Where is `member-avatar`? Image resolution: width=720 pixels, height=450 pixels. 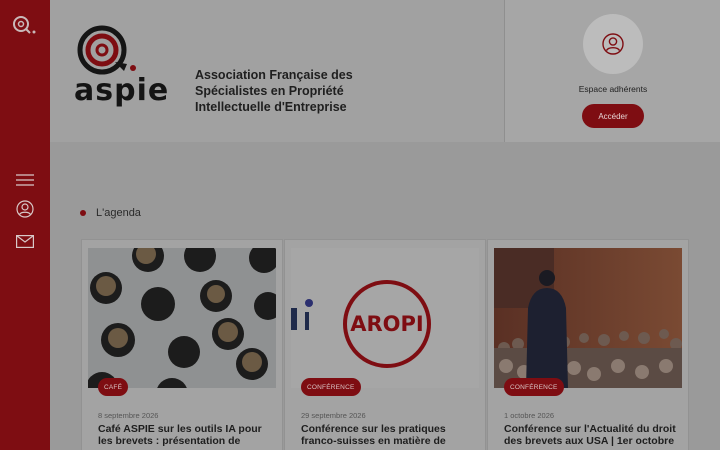 member-avatar is located at coordinates (613, 44).